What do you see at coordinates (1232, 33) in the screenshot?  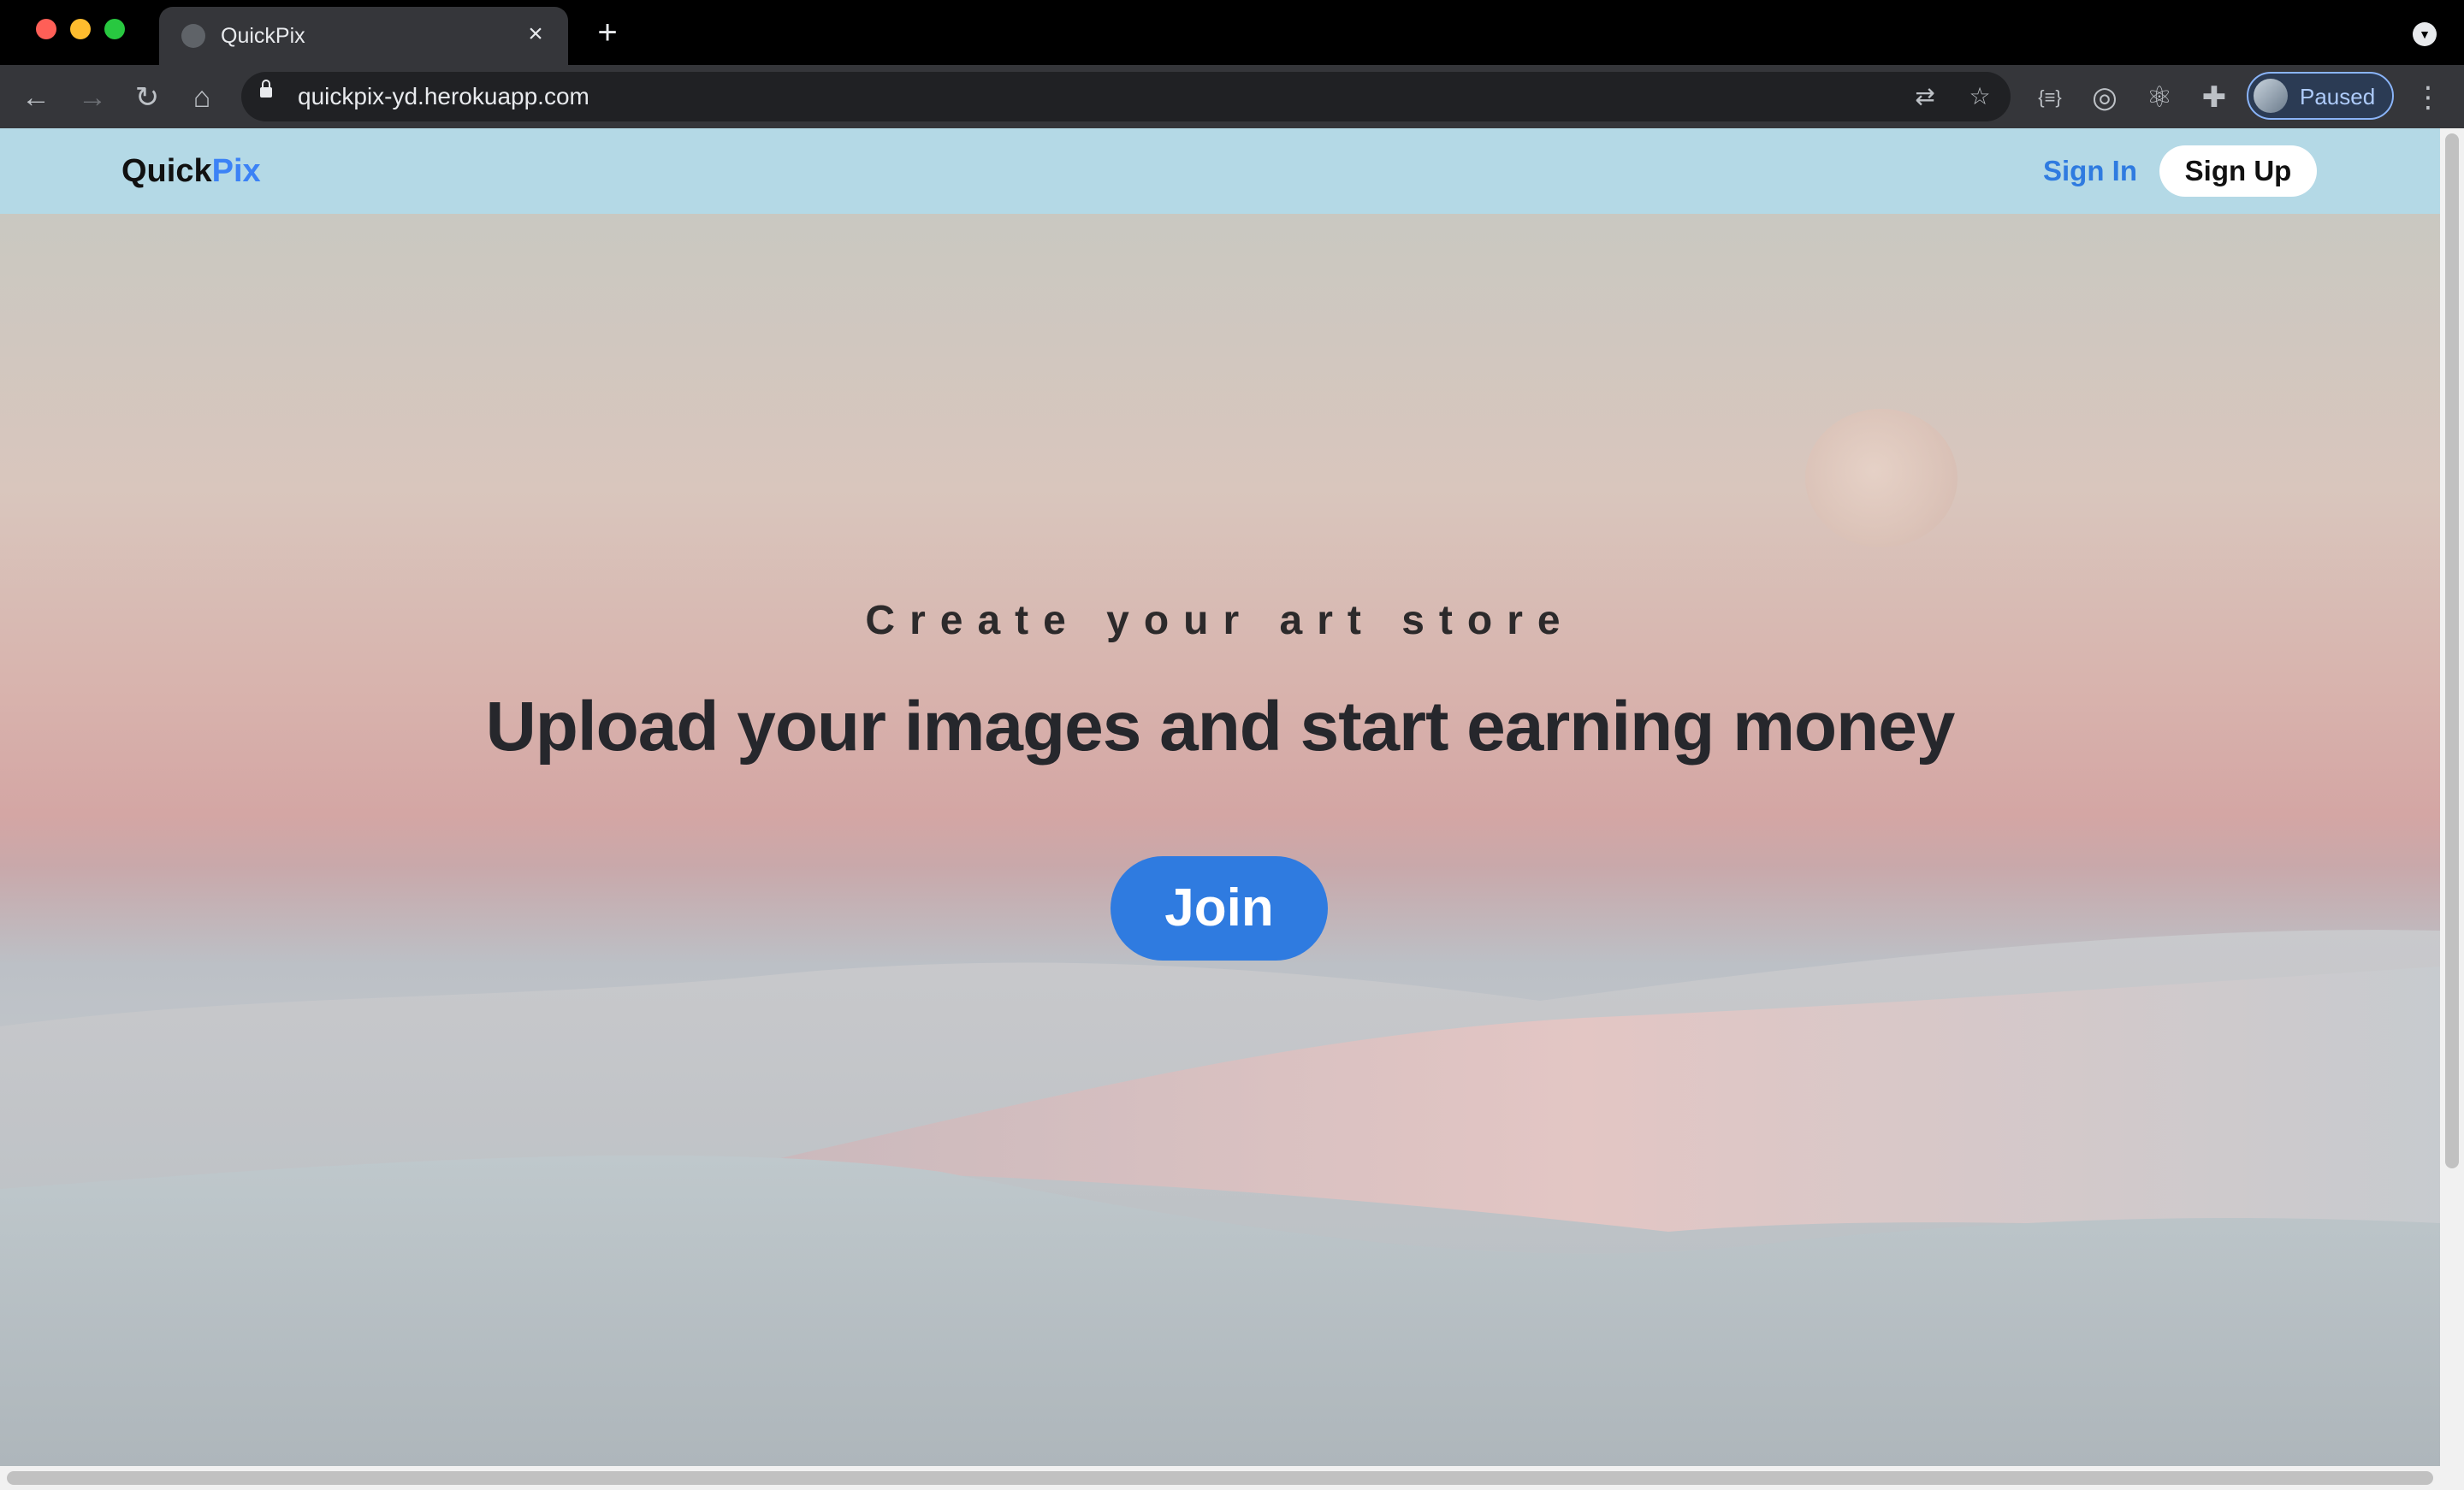 I see `browser-tab-strip: QuickPix × + ▼` at bounding box center [1232, 33].